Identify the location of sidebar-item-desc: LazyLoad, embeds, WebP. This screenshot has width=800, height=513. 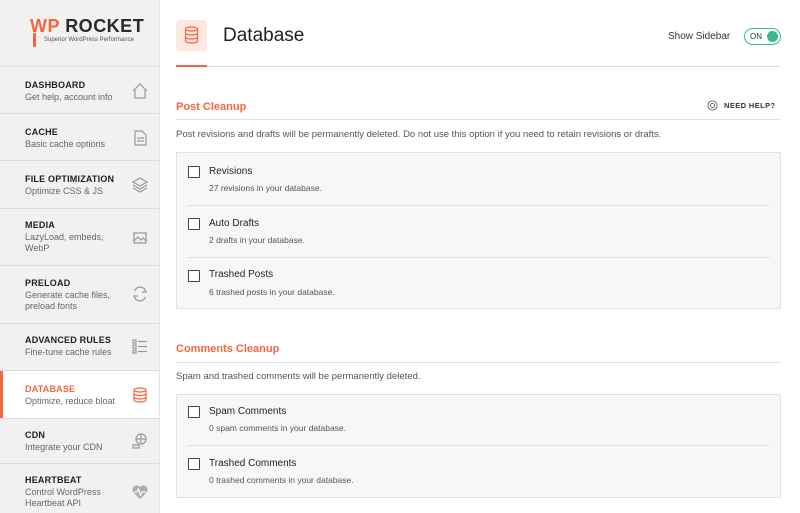
(64, 242).